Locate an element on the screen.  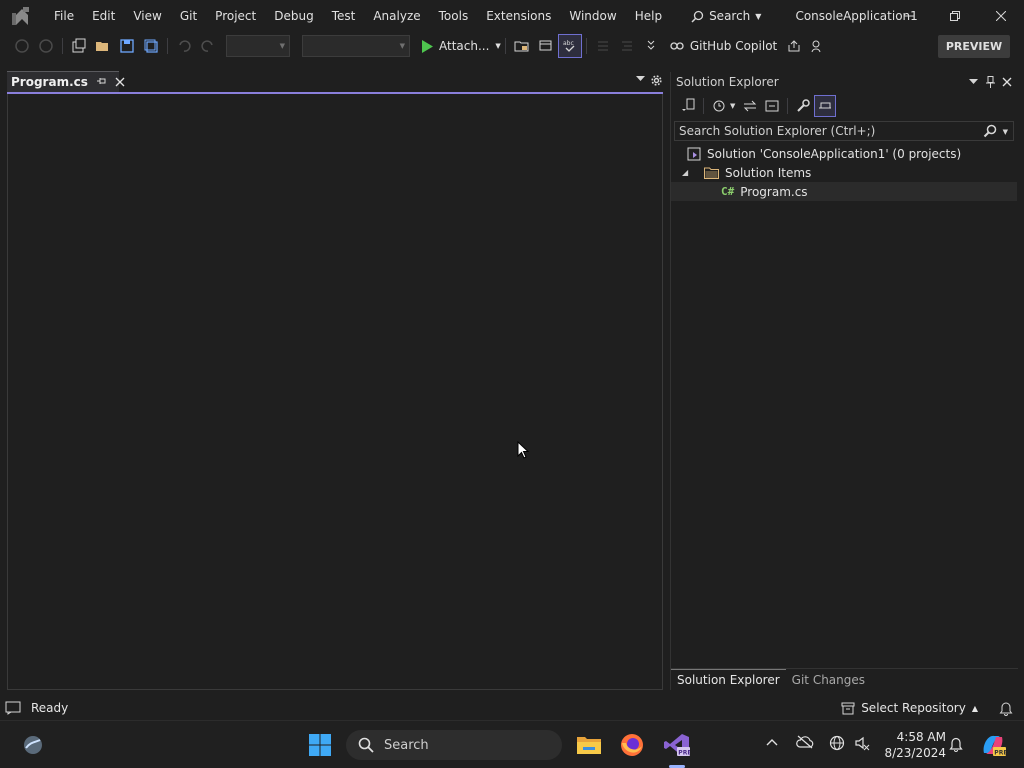
overflow-icon is located at coordinates (651, 46).